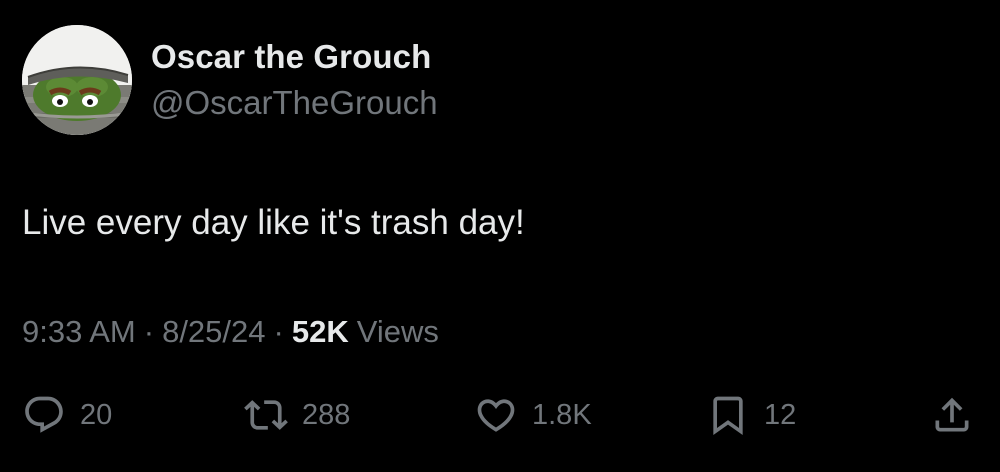 Image resolution: width=1000 pixels, height=472 pixels. What do you see at coordinates (751, 415) in the screenshot?
I see `bookmark-button: 12` at bounding box center [751, 415].